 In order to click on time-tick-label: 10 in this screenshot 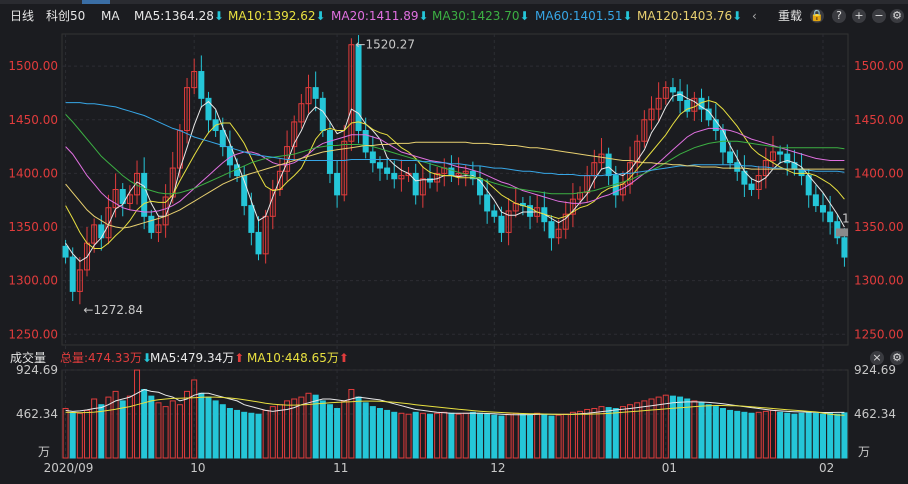, I will do `click(197, 468)`.